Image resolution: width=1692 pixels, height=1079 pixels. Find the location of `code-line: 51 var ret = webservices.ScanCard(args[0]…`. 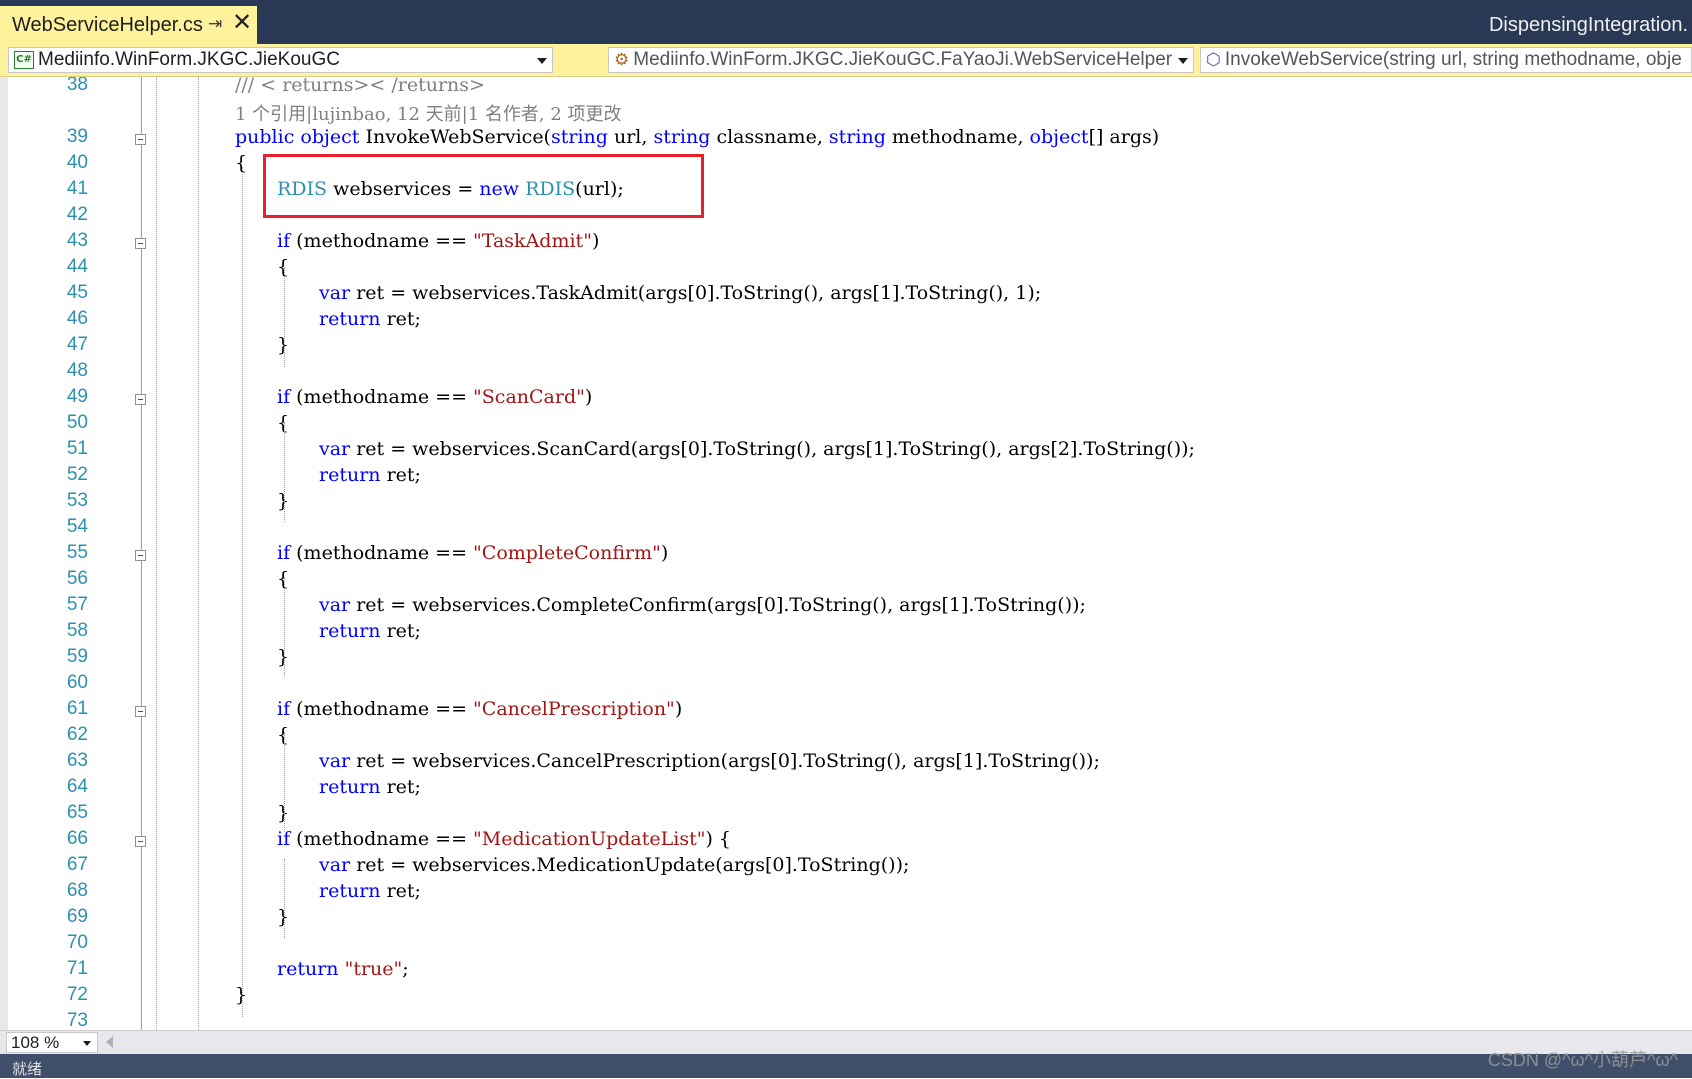

code-line: 51 var ret = webservices.ScanCard(args[0]… is located at coordinates (846, 451).